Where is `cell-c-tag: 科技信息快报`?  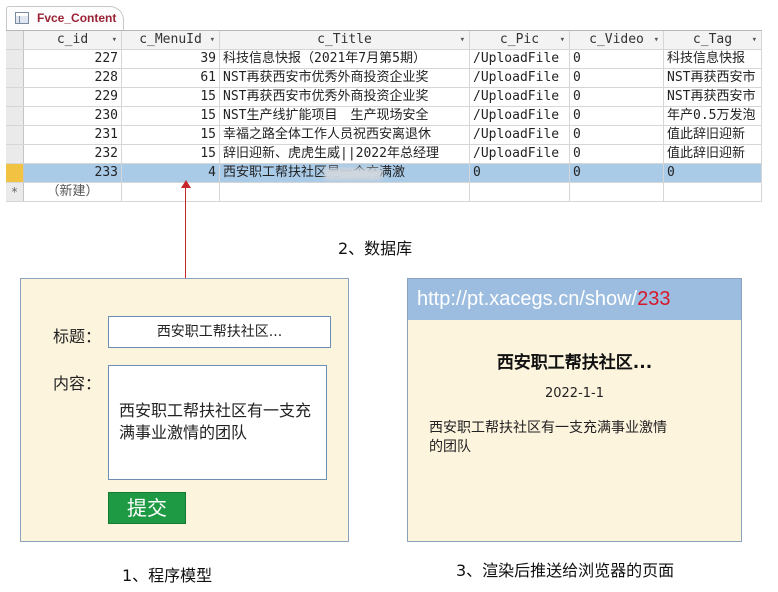 cell-c-tag: 科技信息快报 is located at coordinates (713, 59).